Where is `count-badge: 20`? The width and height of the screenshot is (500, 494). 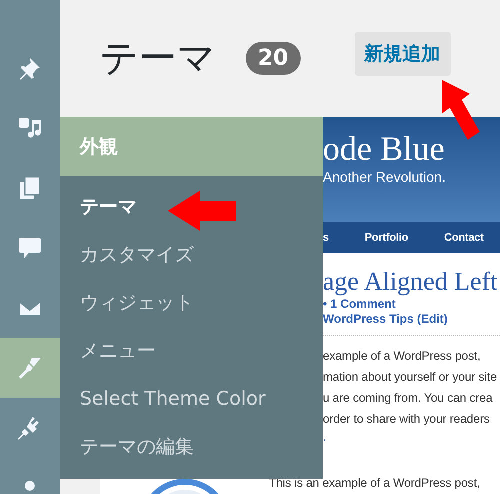
count-badge: 20 is located at coordinates (273, 58).